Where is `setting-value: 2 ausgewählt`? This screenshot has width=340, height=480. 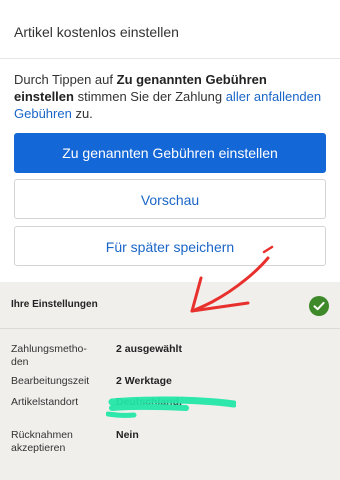 setting-value: 2 ausgewählt is located at coordinates (149, 349).